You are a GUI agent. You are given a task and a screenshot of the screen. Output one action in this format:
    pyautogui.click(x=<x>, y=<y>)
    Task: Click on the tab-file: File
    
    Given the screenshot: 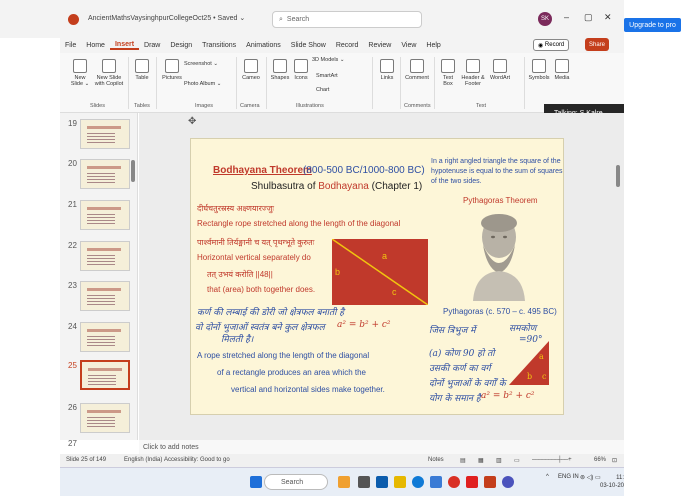 What is the action you would take?
    pyautogui.click(x=70, y=45)
    